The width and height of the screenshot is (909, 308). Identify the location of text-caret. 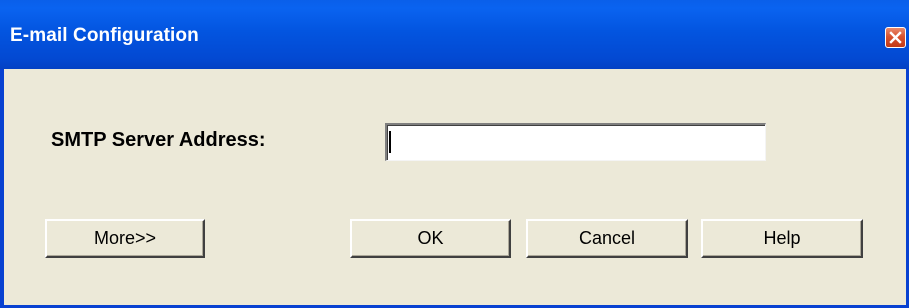
(390, 142).